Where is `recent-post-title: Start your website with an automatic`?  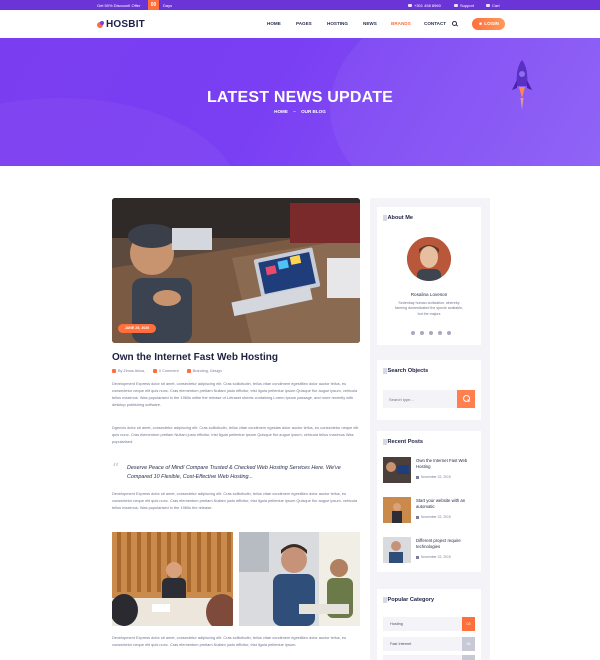 recent-post-title: Start your website with an automatic is located at coordinates (441, 503).